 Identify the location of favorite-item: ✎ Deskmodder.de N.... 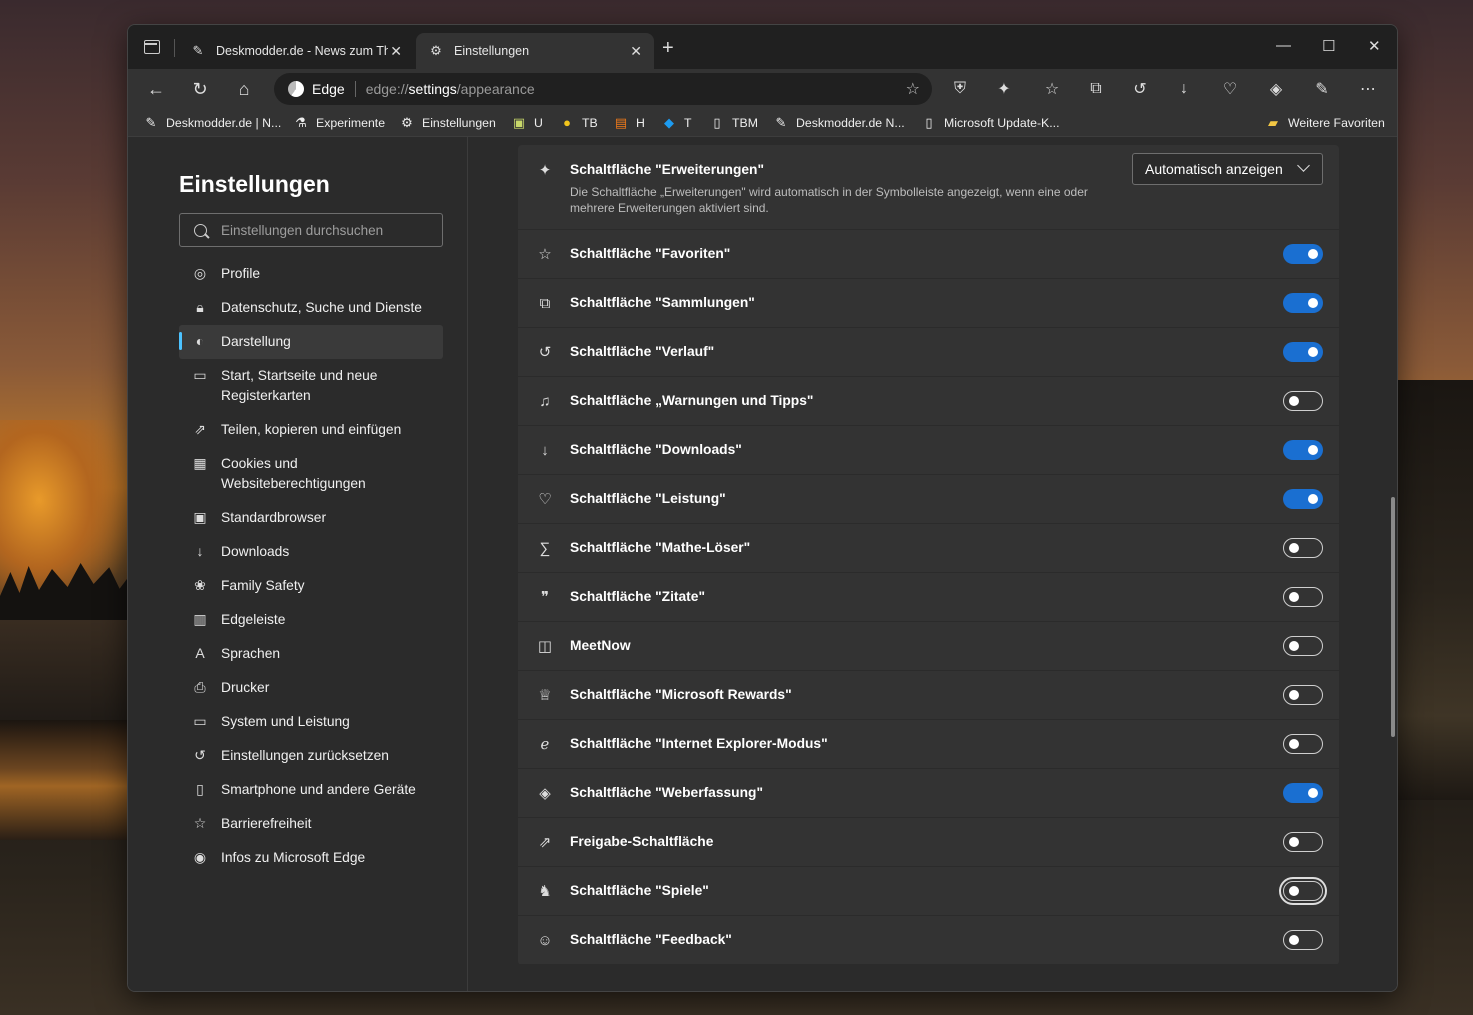
(839, 123).